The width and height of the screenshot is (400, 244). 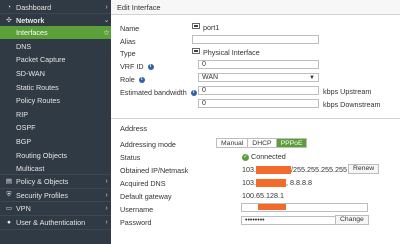 I want to click on default-gateway-value: 100.65.128.1, so click(x=263, y=195).